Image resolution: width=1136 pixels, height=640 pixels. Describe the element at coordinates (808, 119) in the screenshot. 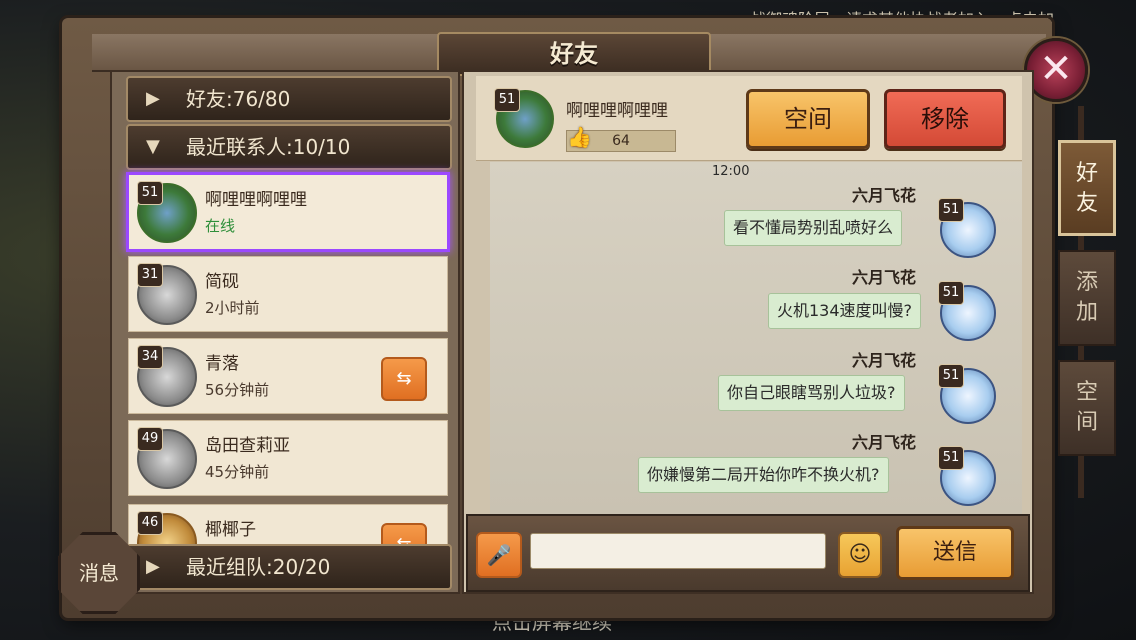

I see `space-button: 空间` at that location.